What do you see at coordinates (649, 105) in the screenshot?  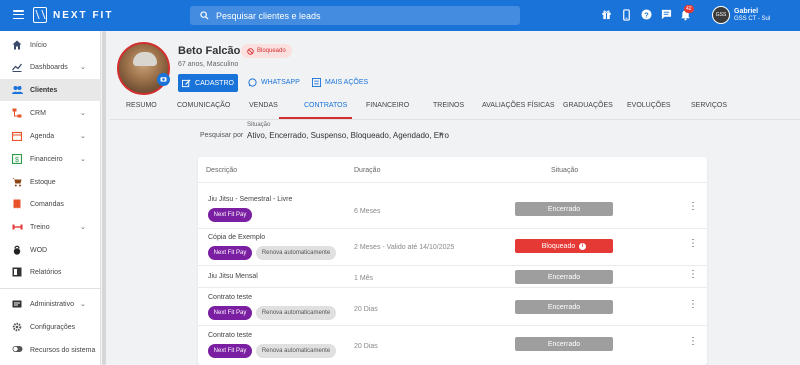 I see `tab-evolucoes: EVOLUÇÕES` at bounding box center [649, 105].